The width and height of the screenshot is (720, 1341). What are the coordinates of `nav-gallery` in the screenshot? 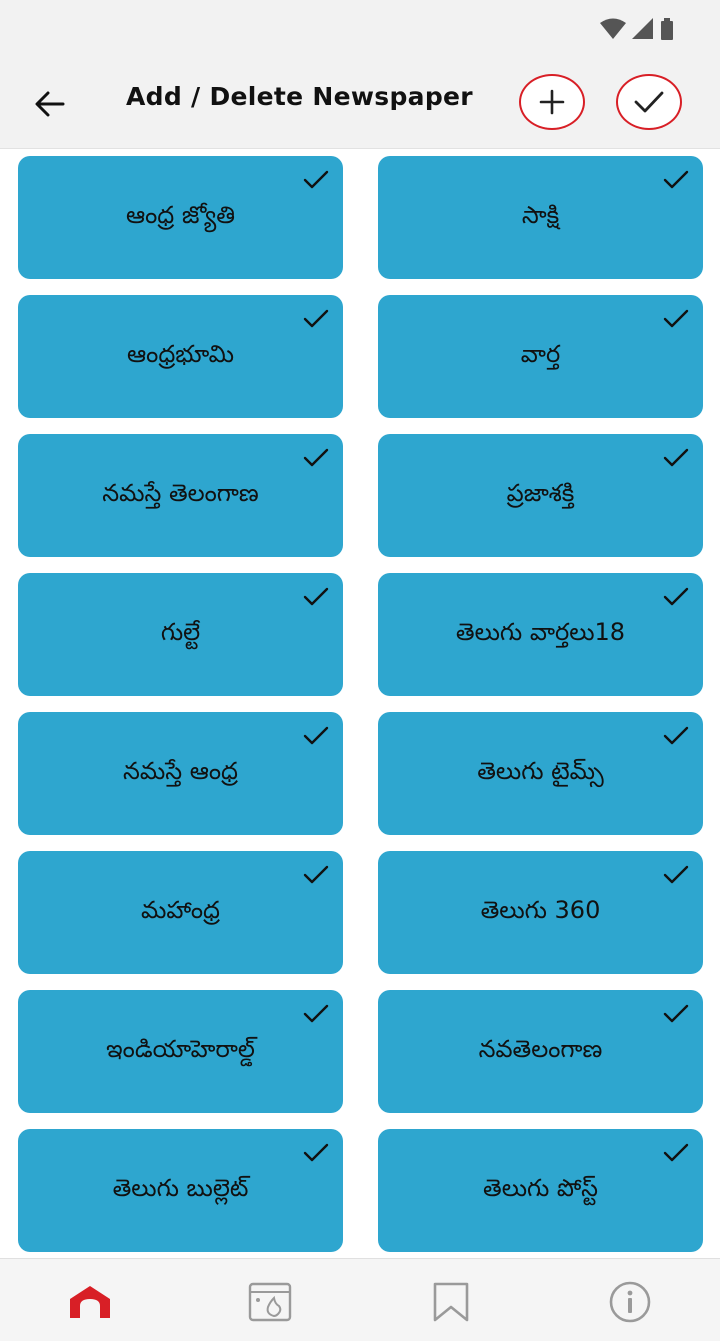 It's located at (270, 1302).